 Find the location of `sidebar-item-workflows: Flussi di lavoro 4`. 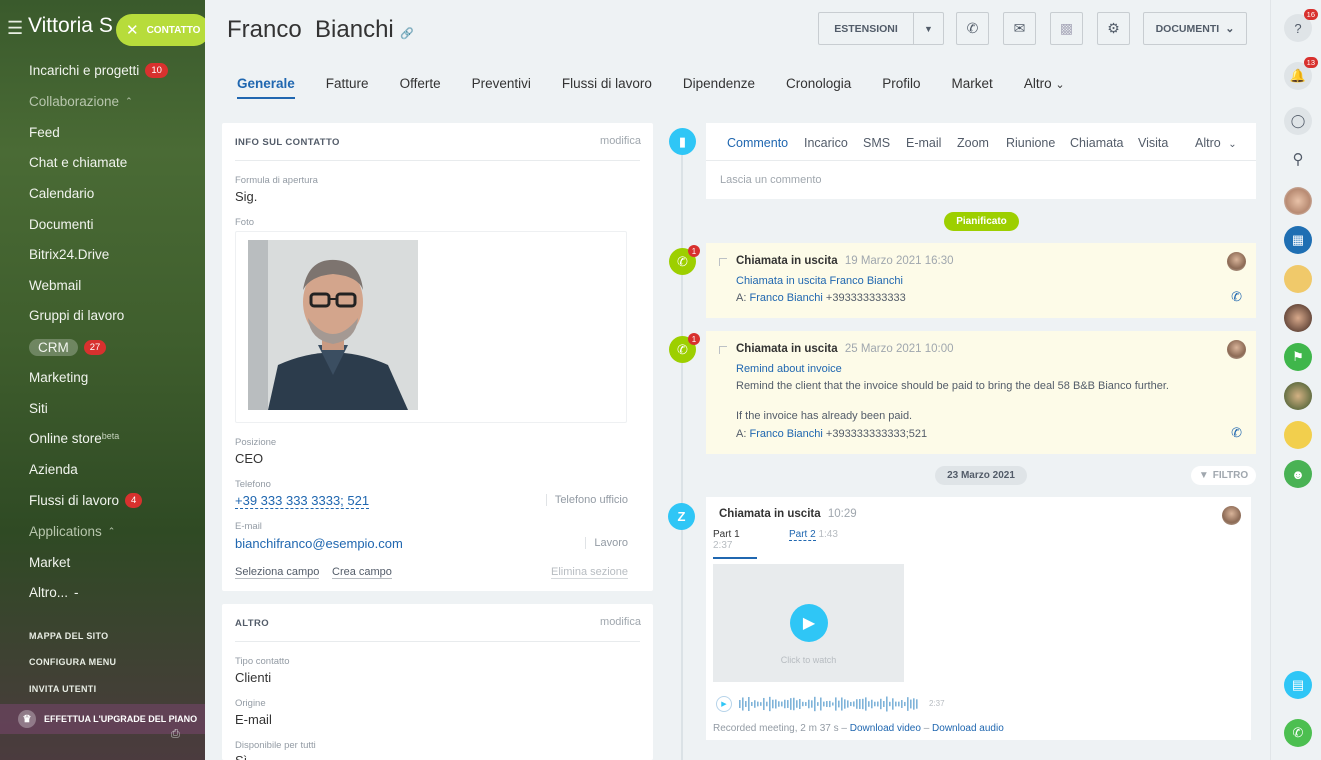

sidebar-item-workflows: Flussi di lavoro 4 is located at coordinates (86, 500).